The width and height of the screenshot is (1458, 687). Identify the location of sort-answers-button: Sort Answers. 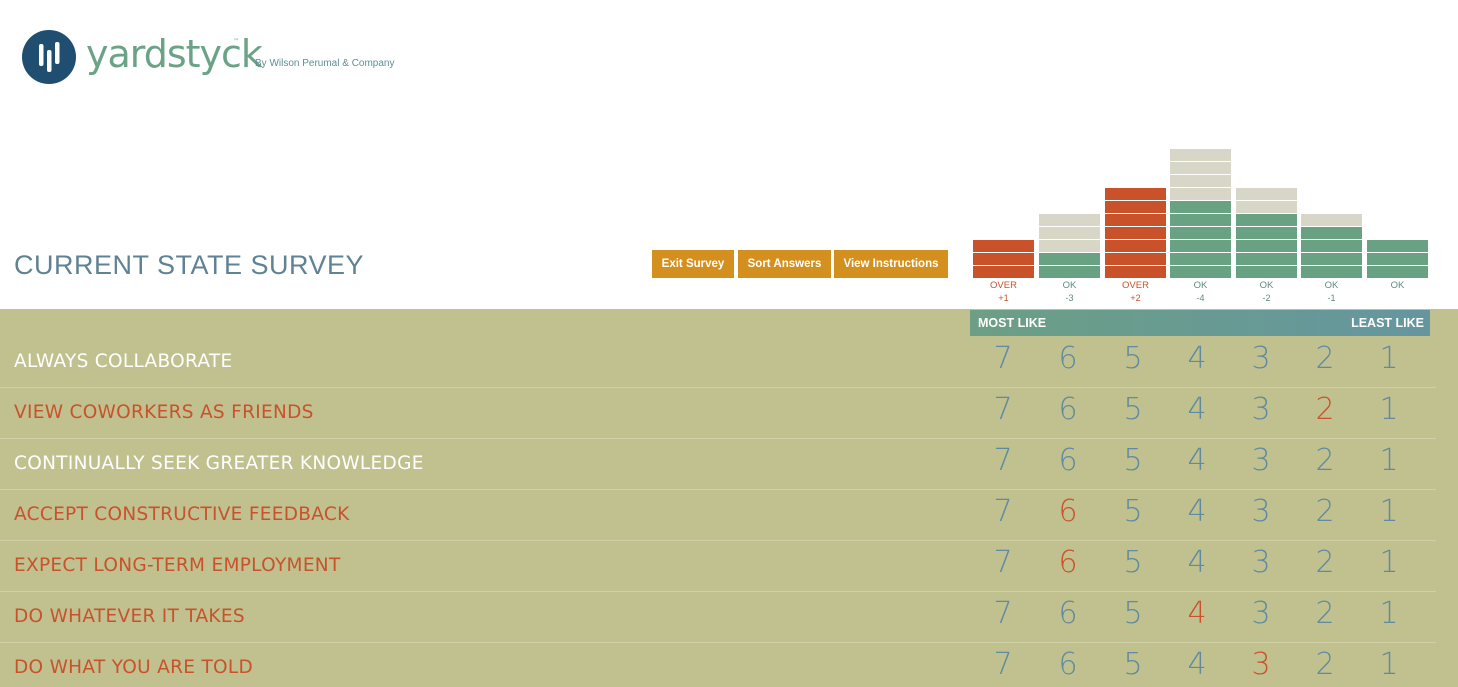
(784, 264).